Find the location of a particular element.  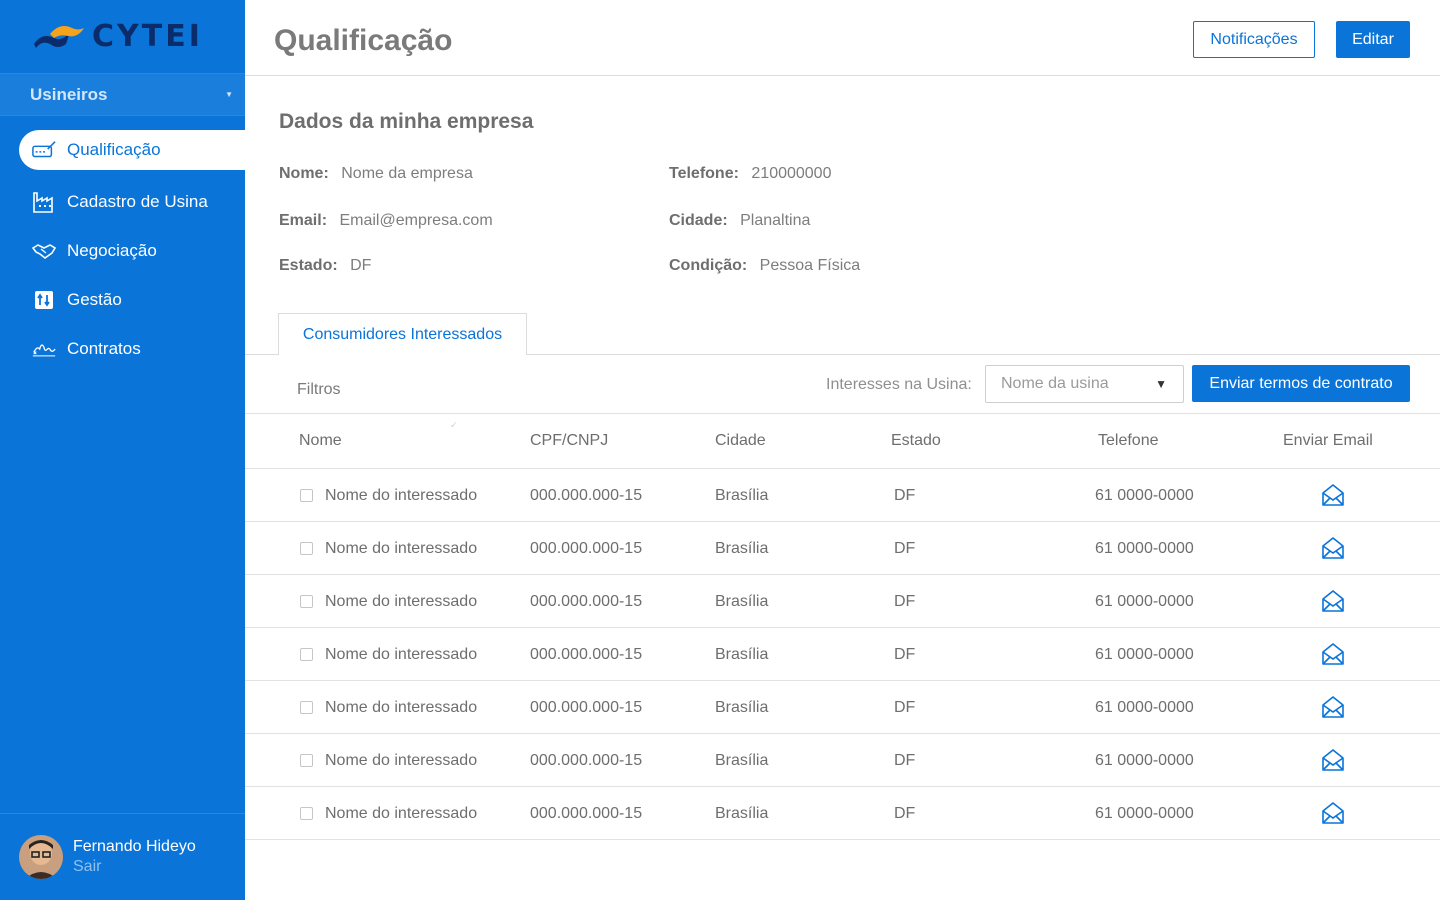

send-contract-terms-button: Enviar termos de contrato is located at coordinates (1301, 383).